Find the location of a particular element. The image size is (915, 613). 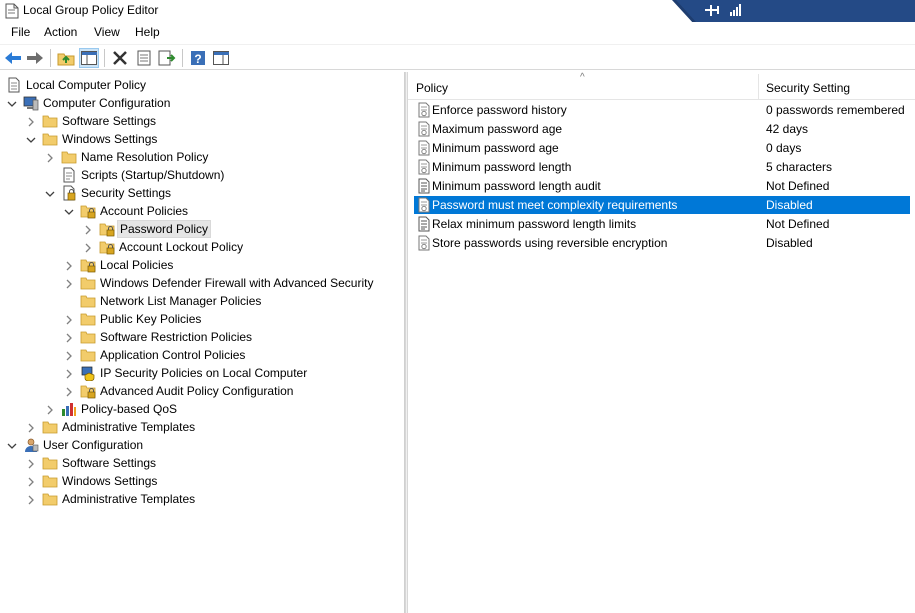

policy-name: Enforce password history is located at coordinates (499, 110).